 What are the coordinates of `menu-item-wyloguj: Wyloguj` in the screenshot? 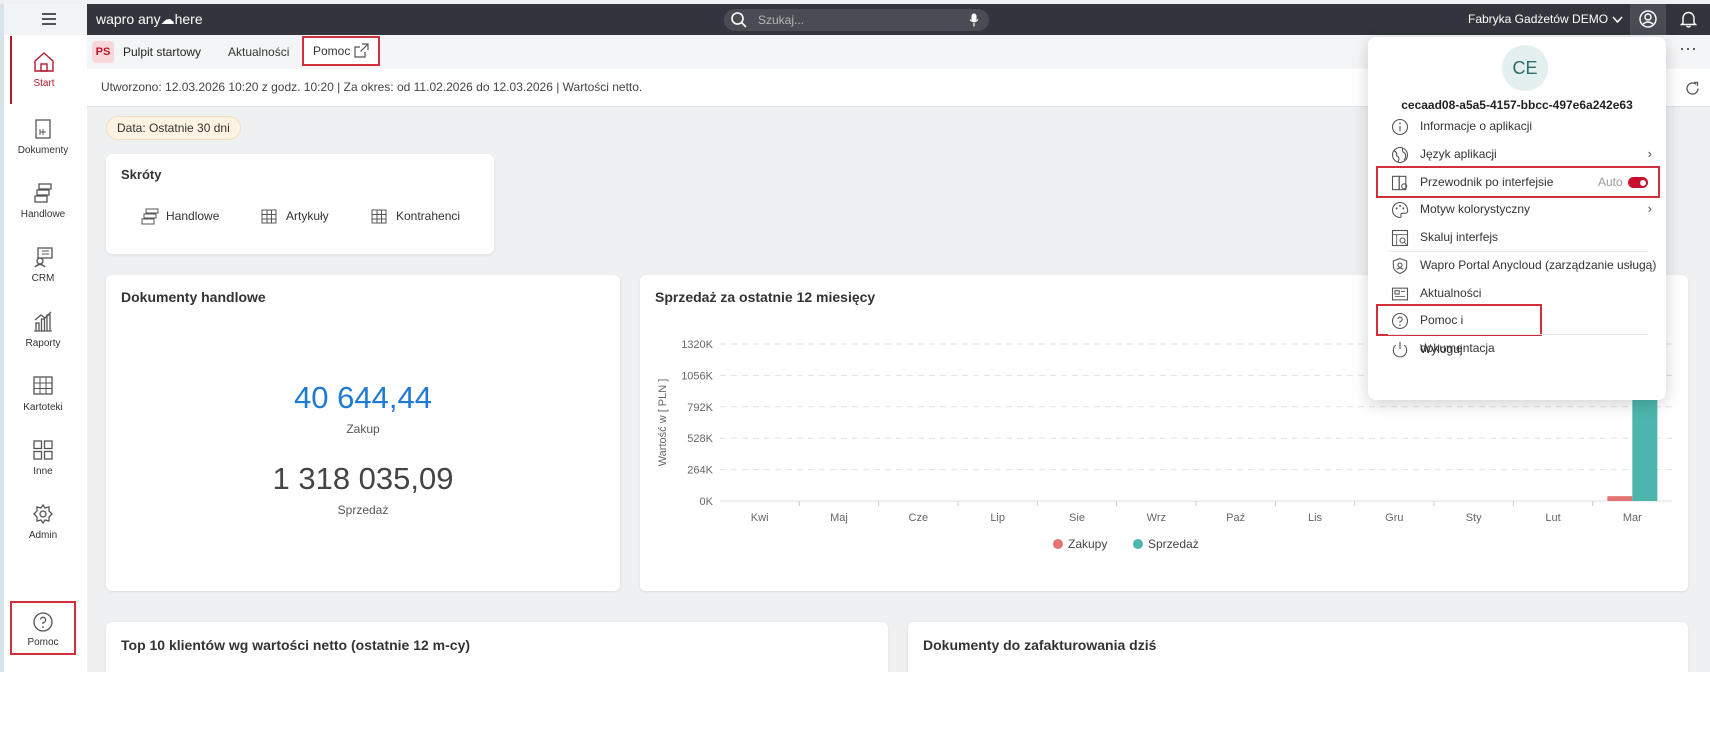 It's located at (1518, 349).